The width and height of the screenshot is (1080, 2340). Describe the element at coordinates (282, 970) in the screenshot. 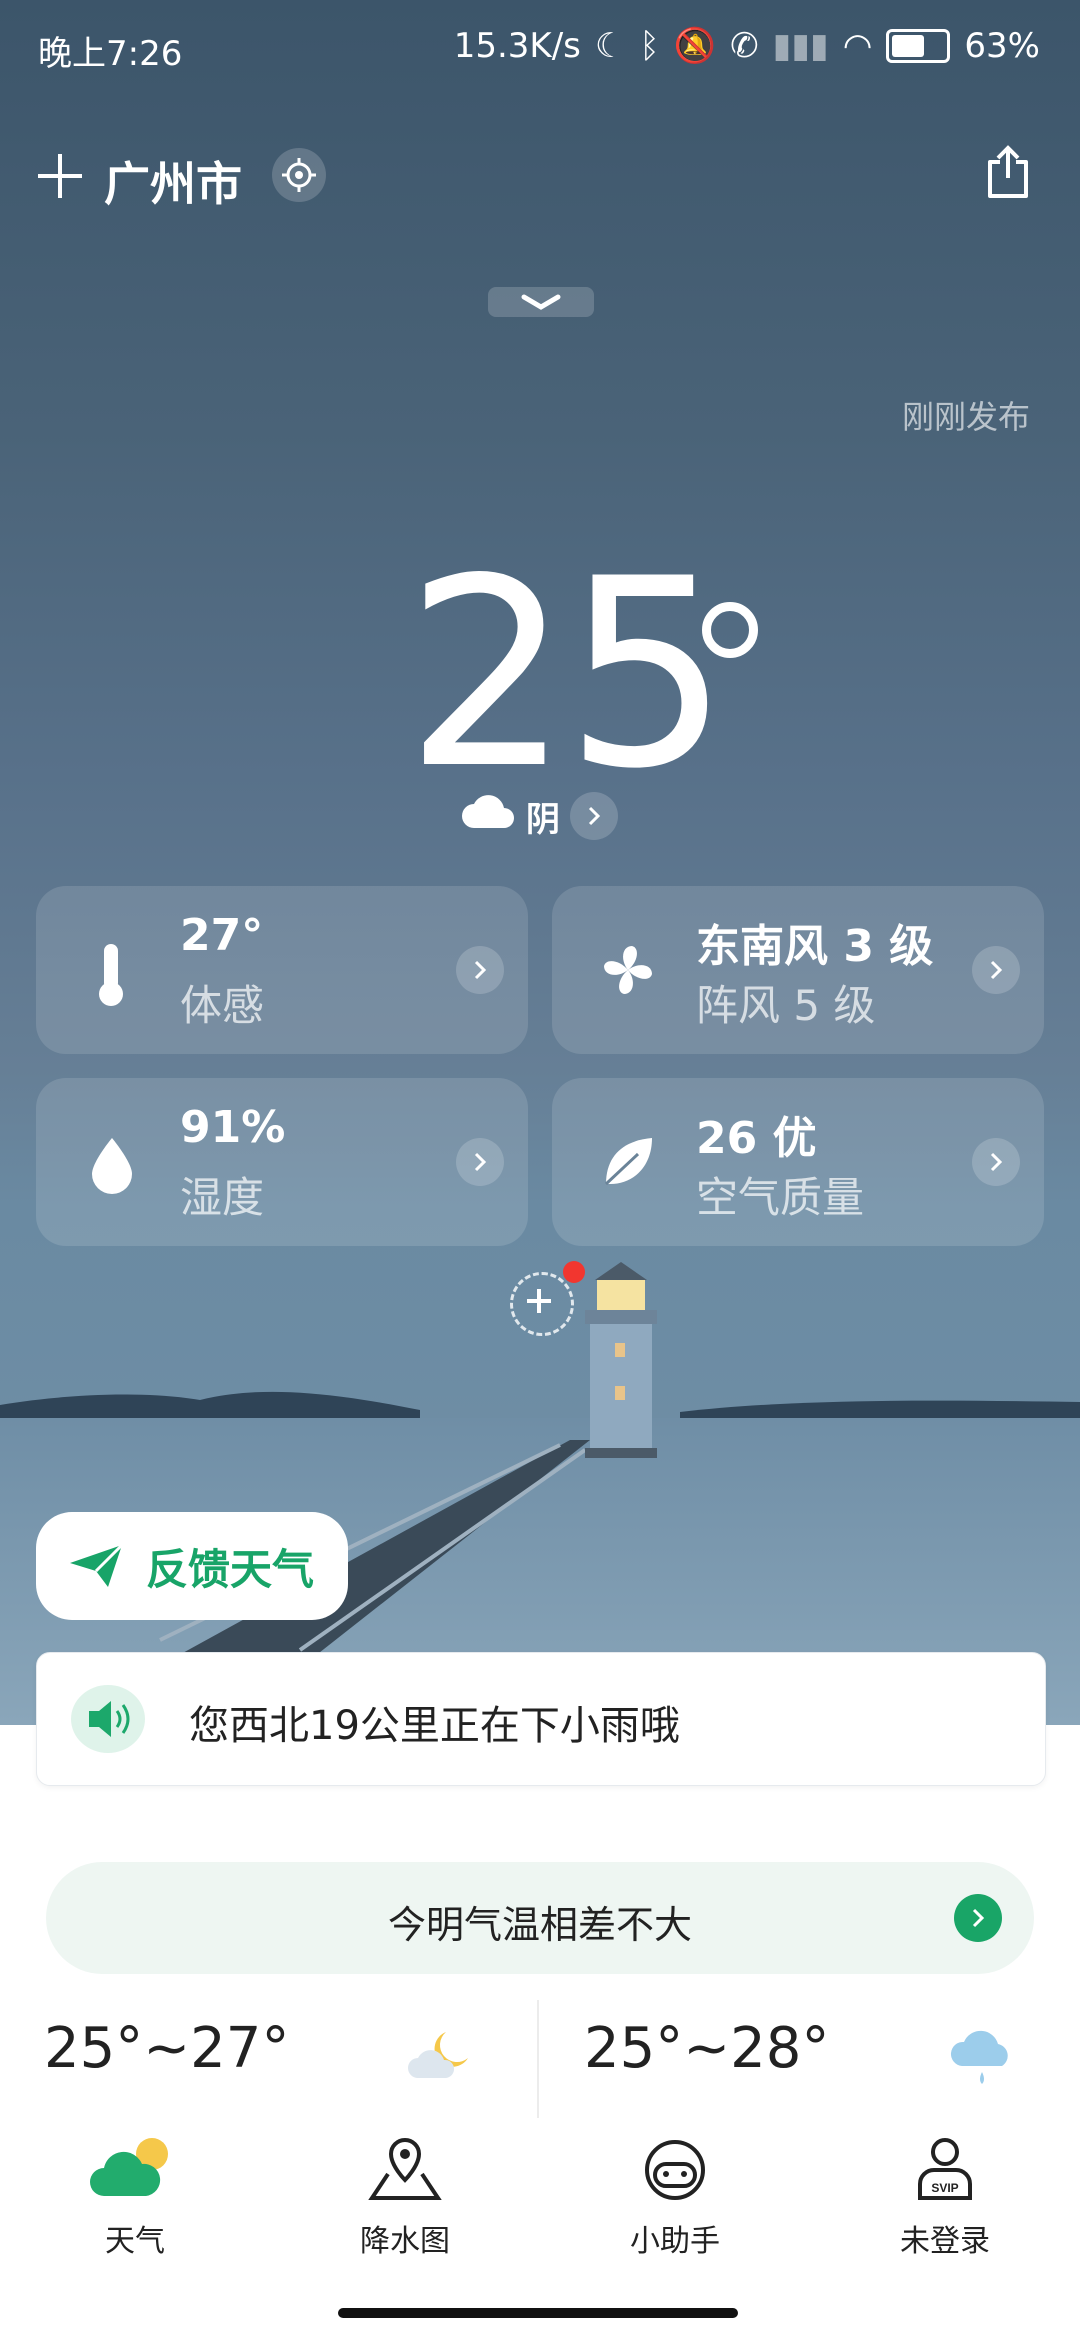

I see `feels-like-card: 27° 体感` at that location.